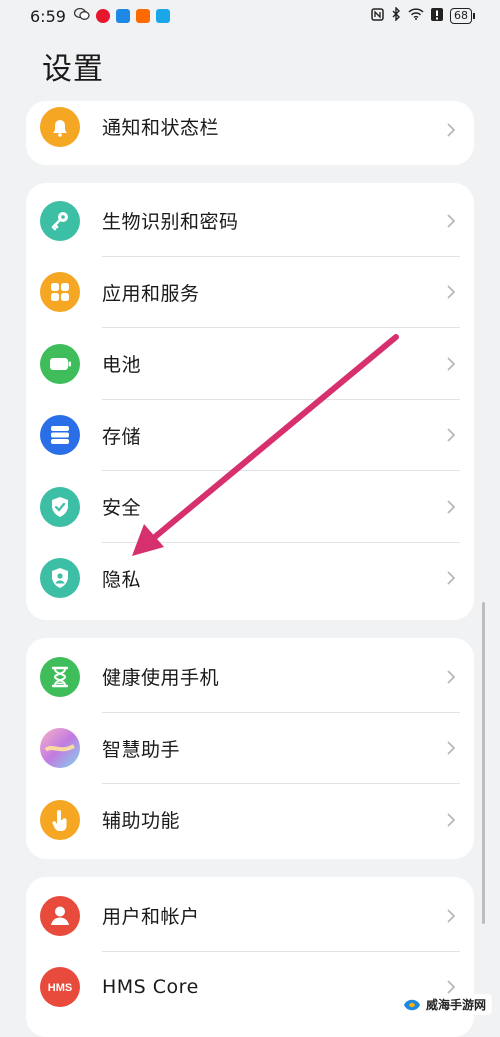 The width and height of the screenshot is (500, 1037). Describe the element at coordinates (122, 16) in the screenshot. I see `app-notification-icon` at that location.